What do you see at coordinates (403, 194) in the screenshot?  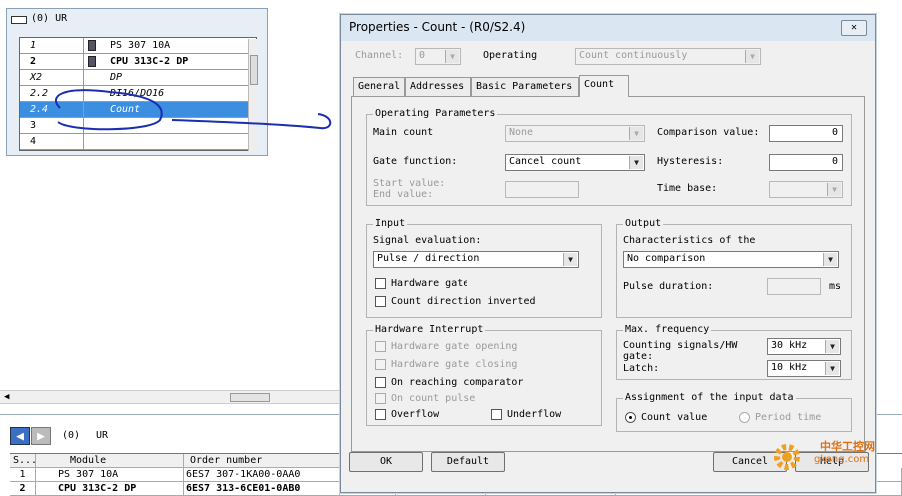 I see `end-value-label: End value:` at bounding box center [403, 194].